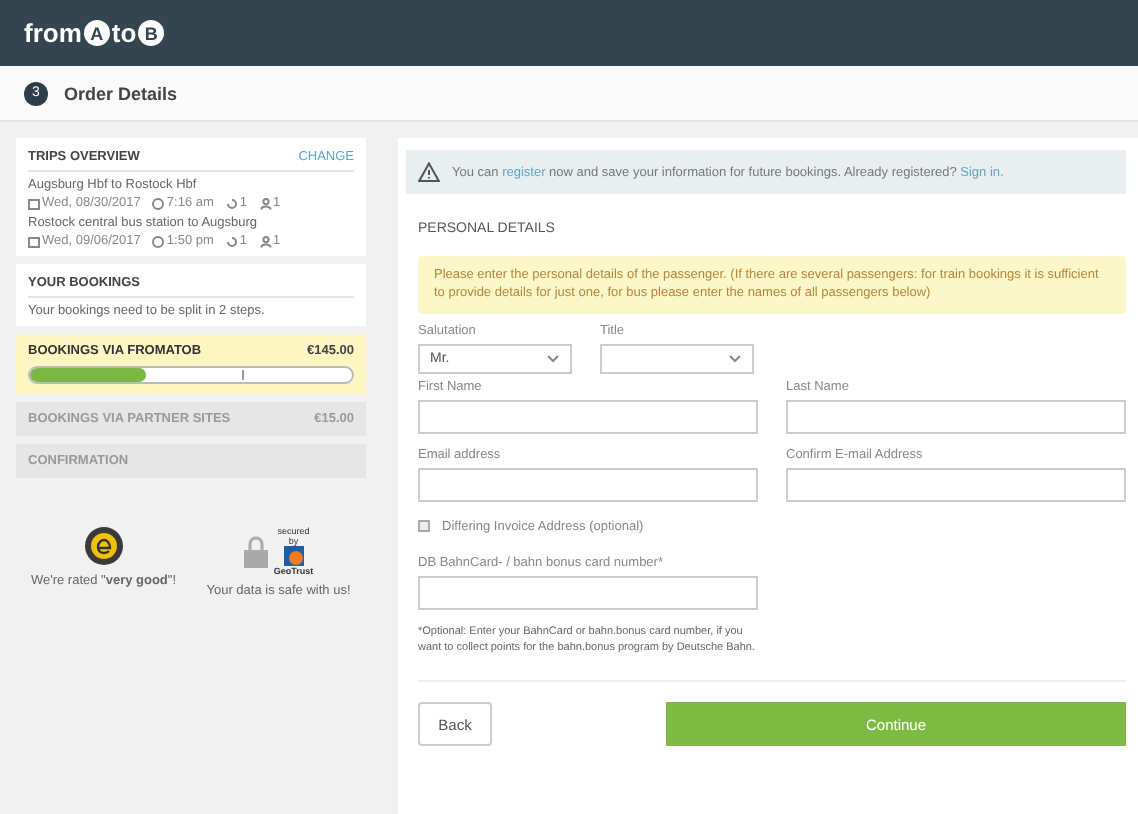 The height and width of the screenshot is (814, 1138). I want to click on select-field, so click(677, 358).